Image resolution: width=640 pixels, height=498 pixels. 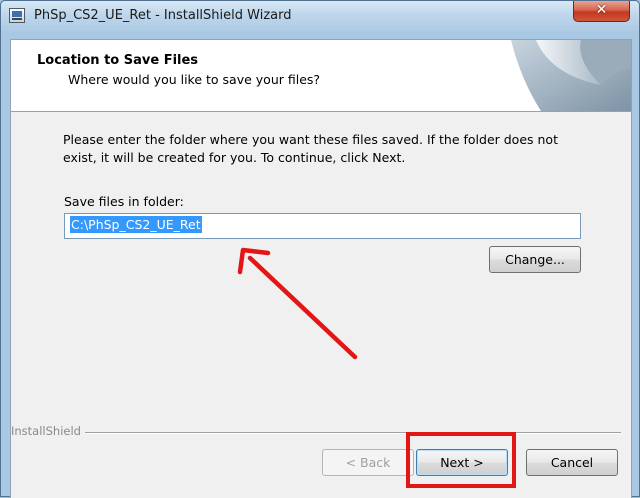 I want to click on installshield-brand: InstallShield, so click(x=48, y=431).